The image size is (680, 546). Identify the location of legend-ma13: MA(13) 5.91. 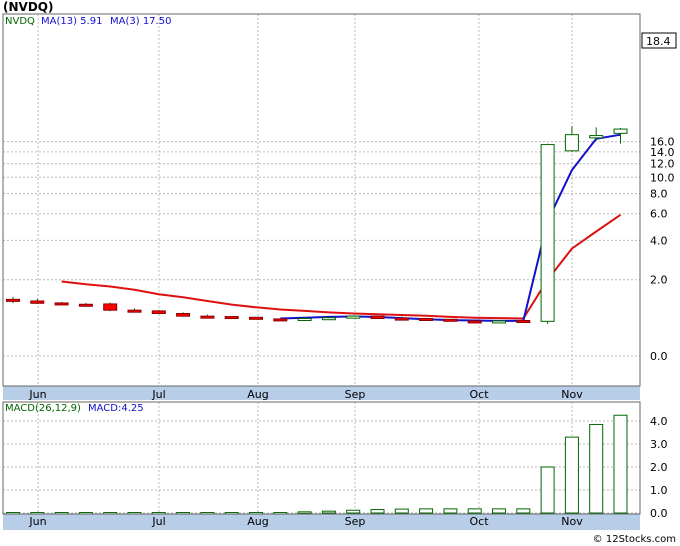
(71, 21).